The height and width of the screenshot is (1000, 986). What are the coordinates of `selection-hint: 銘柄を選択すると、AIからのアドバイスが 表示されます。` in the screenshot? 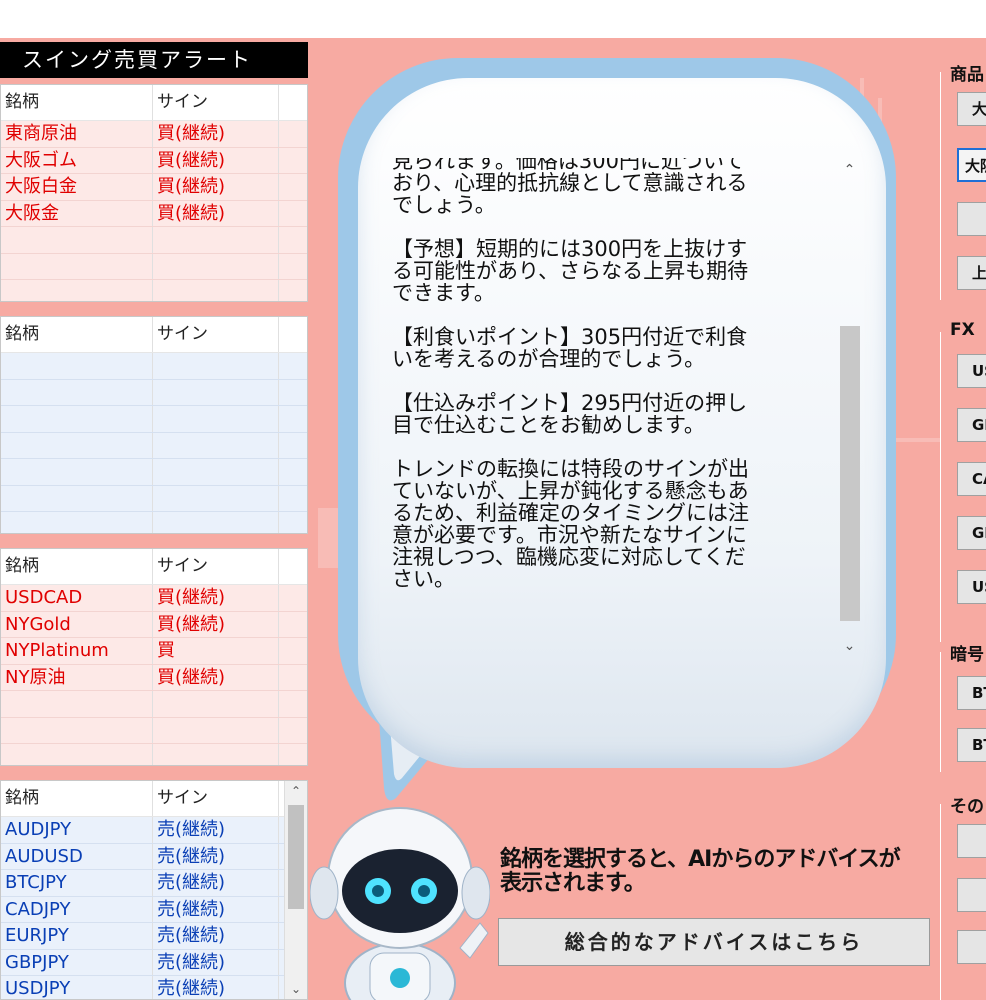 It's located at (700, 871).